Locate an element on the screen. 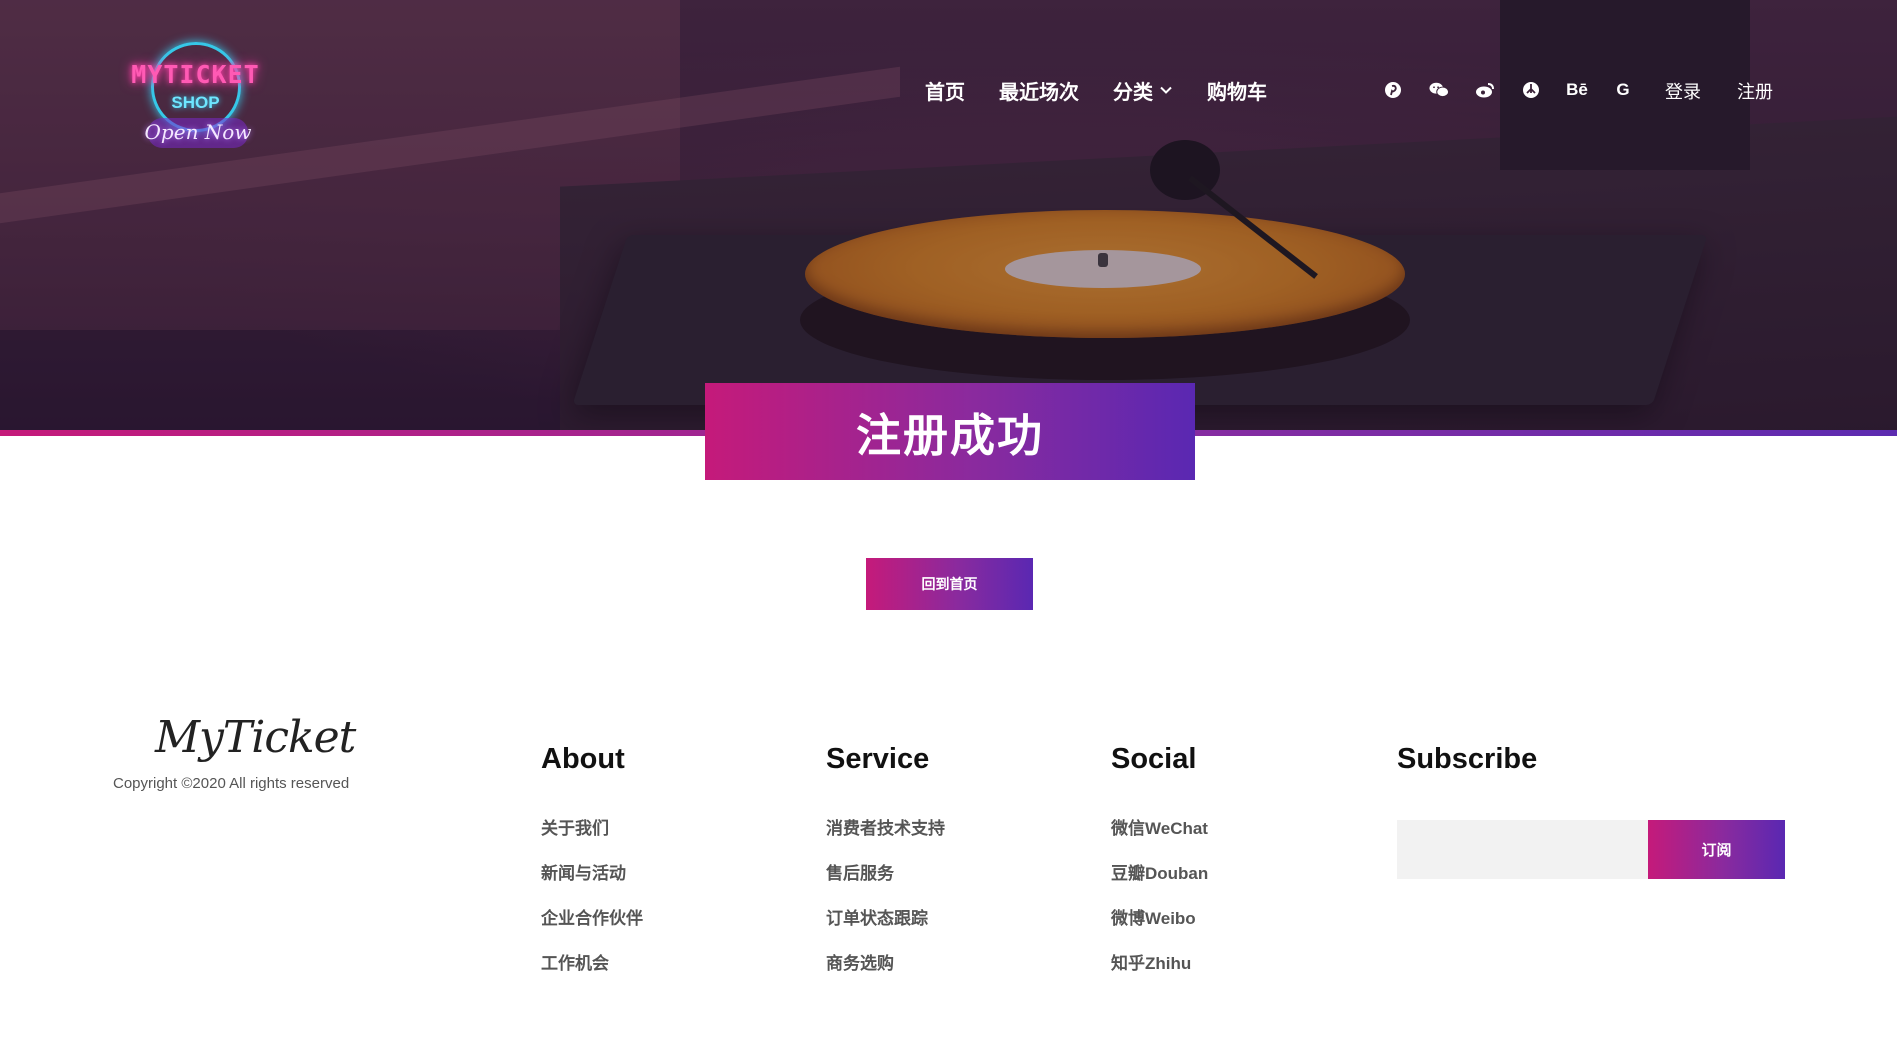 This screenshot has width=1897, height=1044. nav-home-label: 首页 is located at coordinates (945, 92).